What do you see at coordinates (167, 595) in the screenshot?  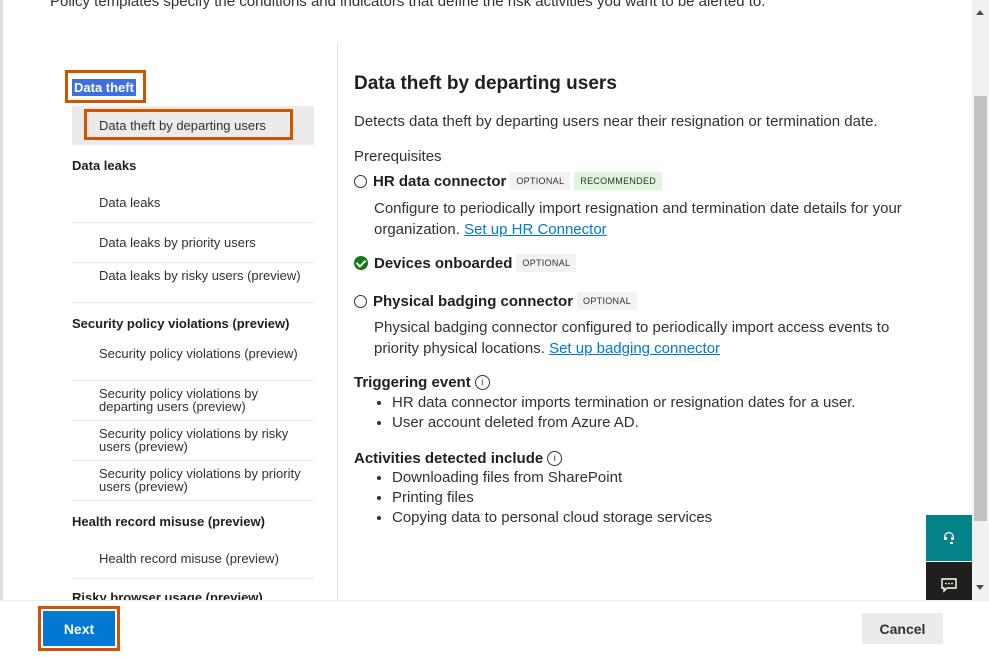 I see `nav-category-risky-browser: Risky browser usage (preview)` at bounding box center [167, 595].